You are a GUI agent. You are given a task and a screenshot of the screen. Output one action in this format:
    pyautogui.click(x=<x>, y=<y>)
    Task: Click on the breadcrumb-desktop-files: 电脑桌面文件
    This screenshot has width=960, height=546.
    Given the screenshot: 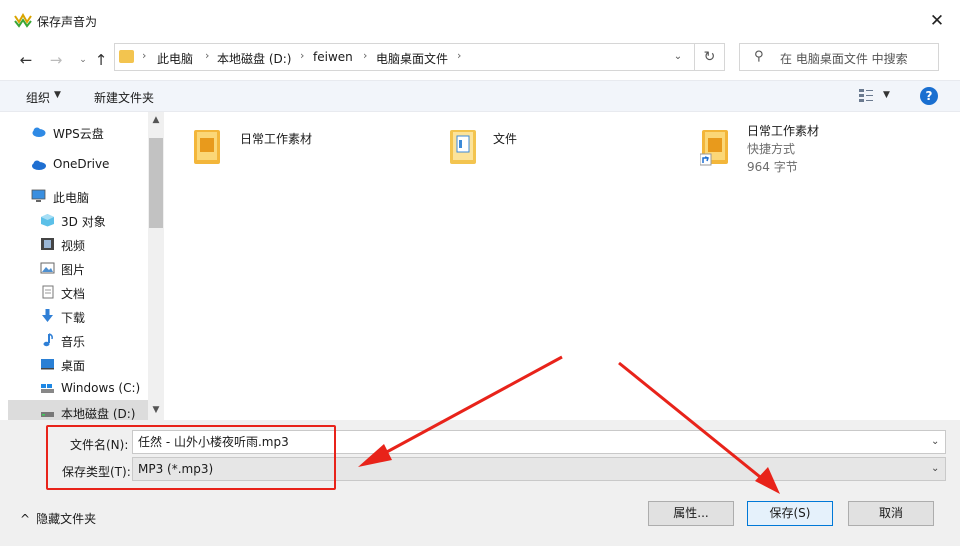 What is the action you would take?
    pyautogui.click(x=412, y=58)
    